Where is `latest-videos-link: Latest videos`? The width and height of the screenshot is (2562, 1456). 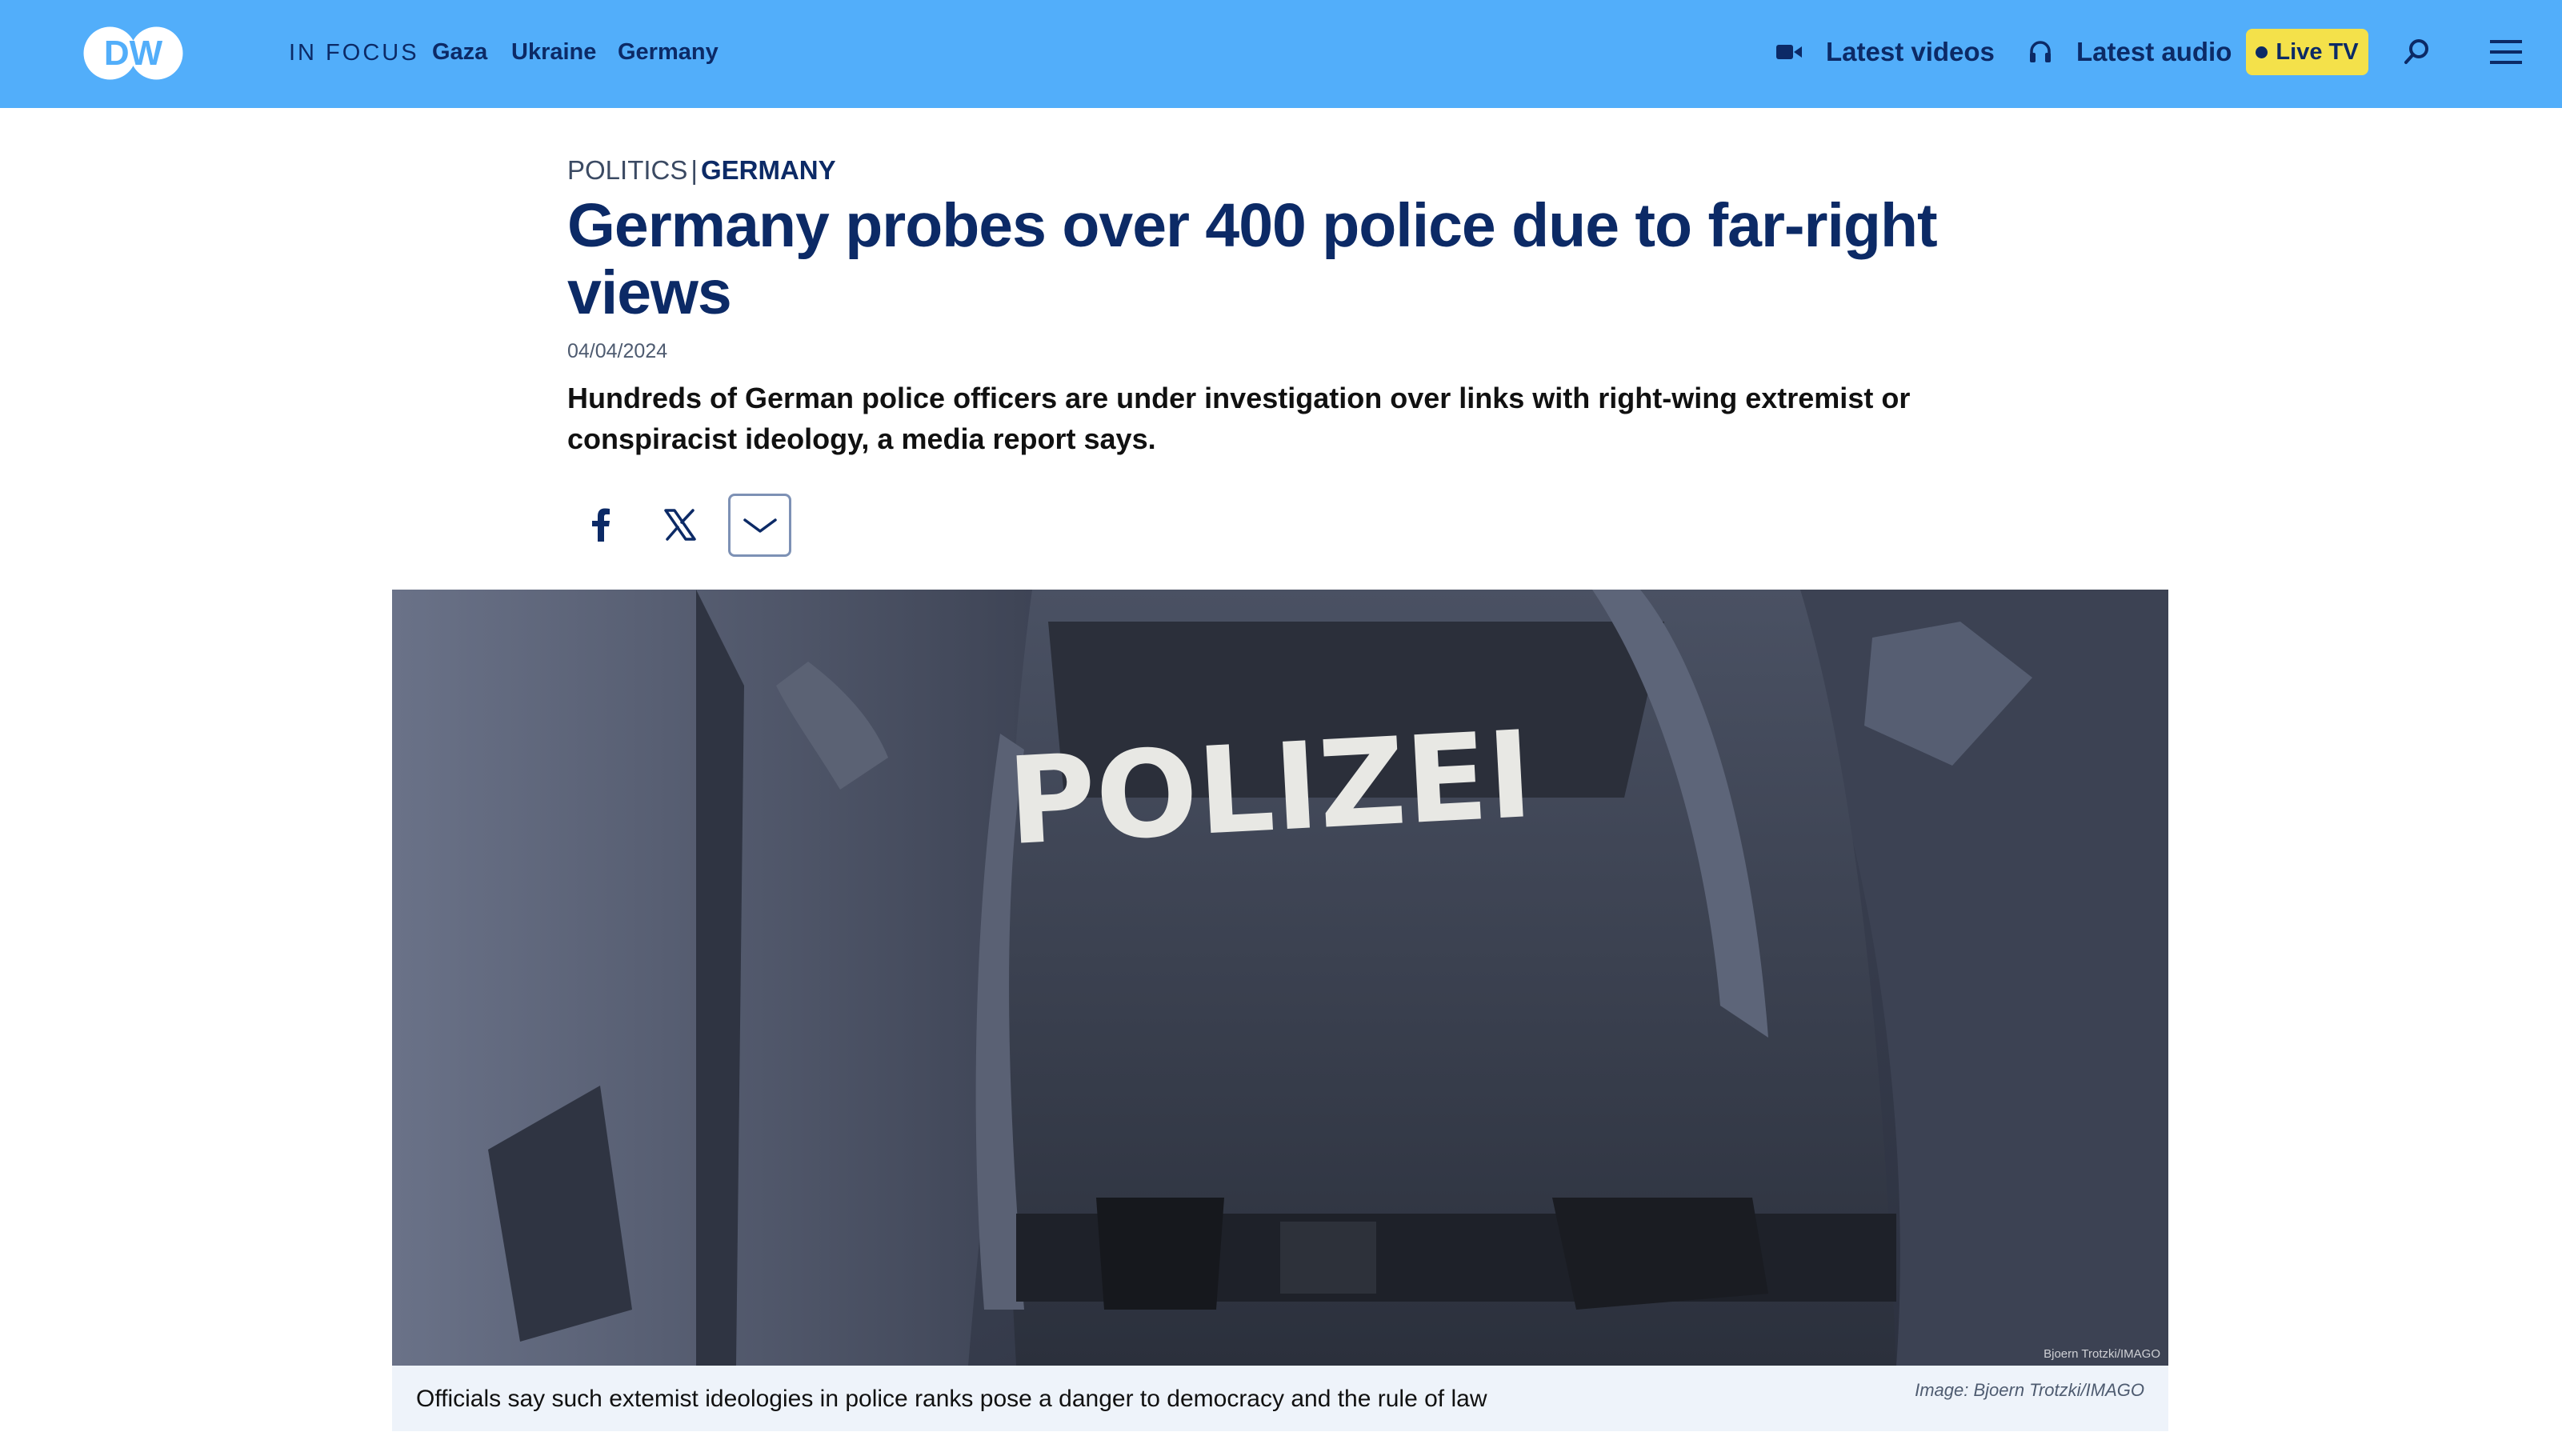
latest-videos-link: Latest videos is located at coordinates (1885, 52).